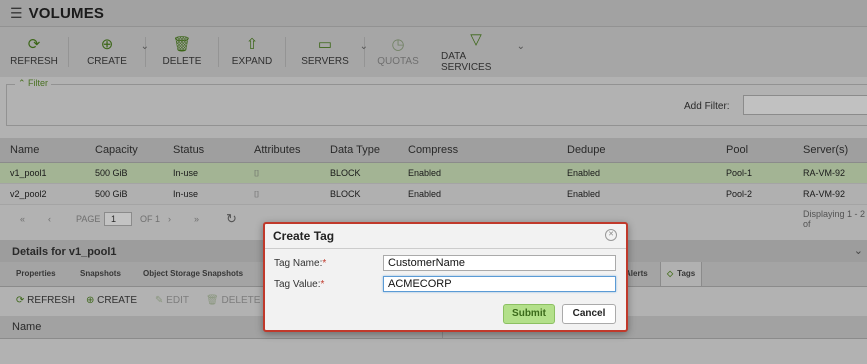  What do you see at coordinates (325, 61) in the screenshot?
I see `servers-label: SERVERS` at bounding box center [325, 61].